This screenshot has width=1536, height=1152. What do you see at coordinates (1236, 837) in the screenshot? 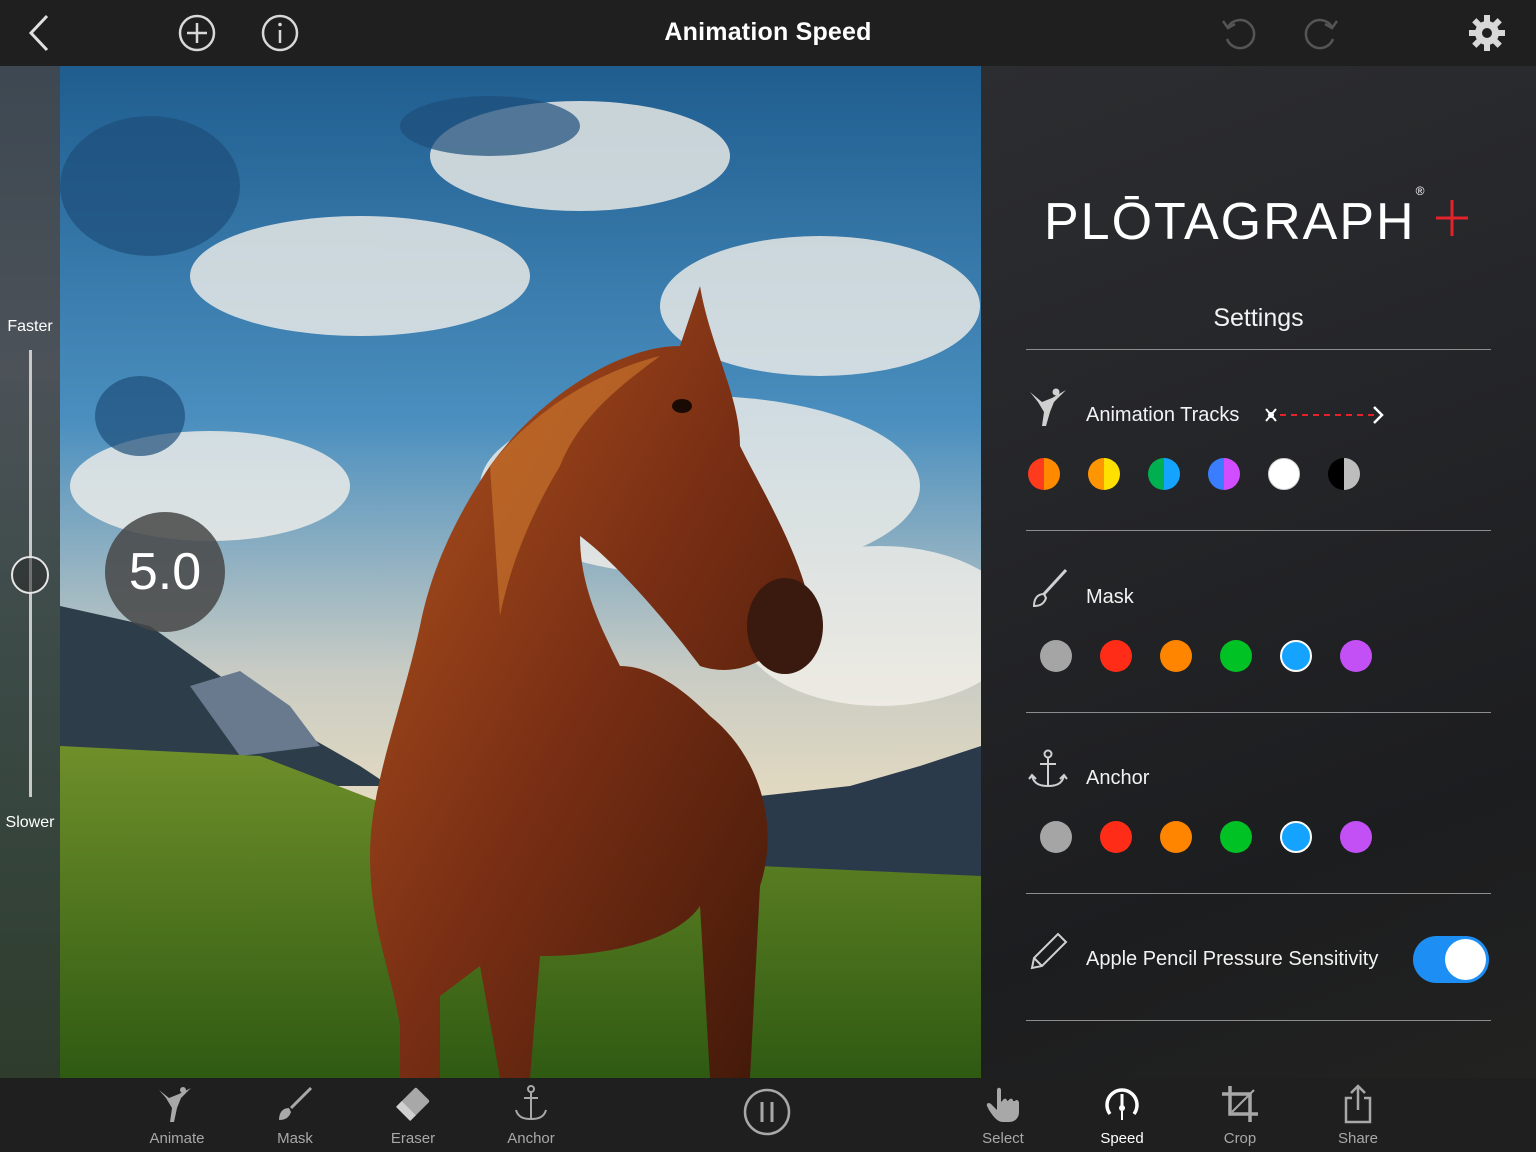
I see `anchor-color-green` at bounding box center [1236, 837].